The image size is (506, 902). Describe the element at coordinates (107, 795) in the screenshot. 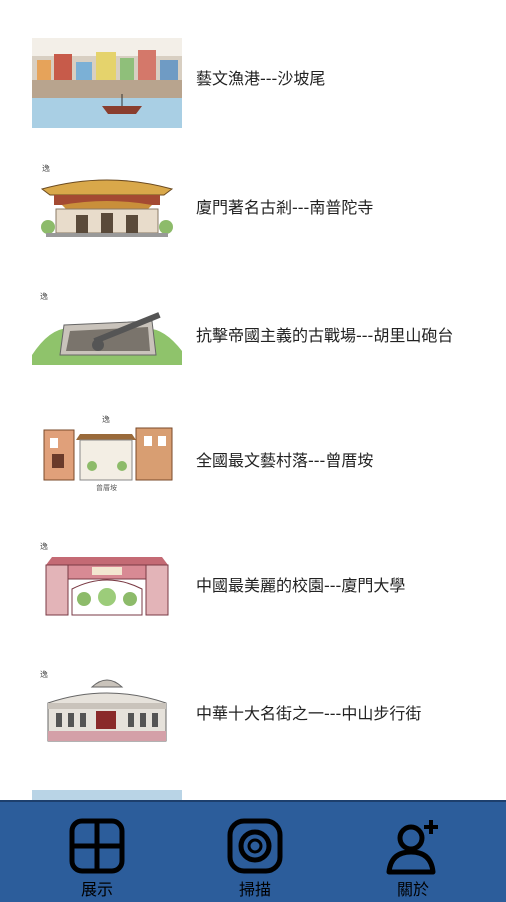

I see `list-item-partial` at that location.